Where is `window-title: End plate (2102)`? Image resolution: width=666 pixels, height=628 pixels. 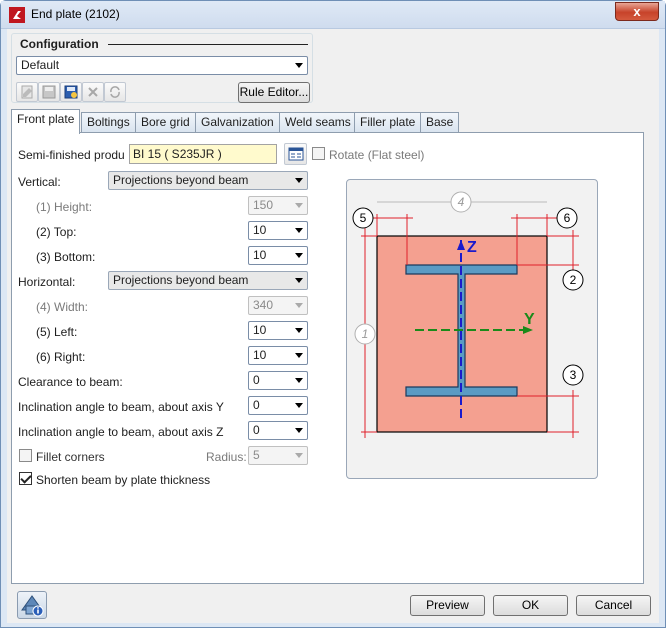 window-title: End plate (2102) is located at coordinates (75, 14).